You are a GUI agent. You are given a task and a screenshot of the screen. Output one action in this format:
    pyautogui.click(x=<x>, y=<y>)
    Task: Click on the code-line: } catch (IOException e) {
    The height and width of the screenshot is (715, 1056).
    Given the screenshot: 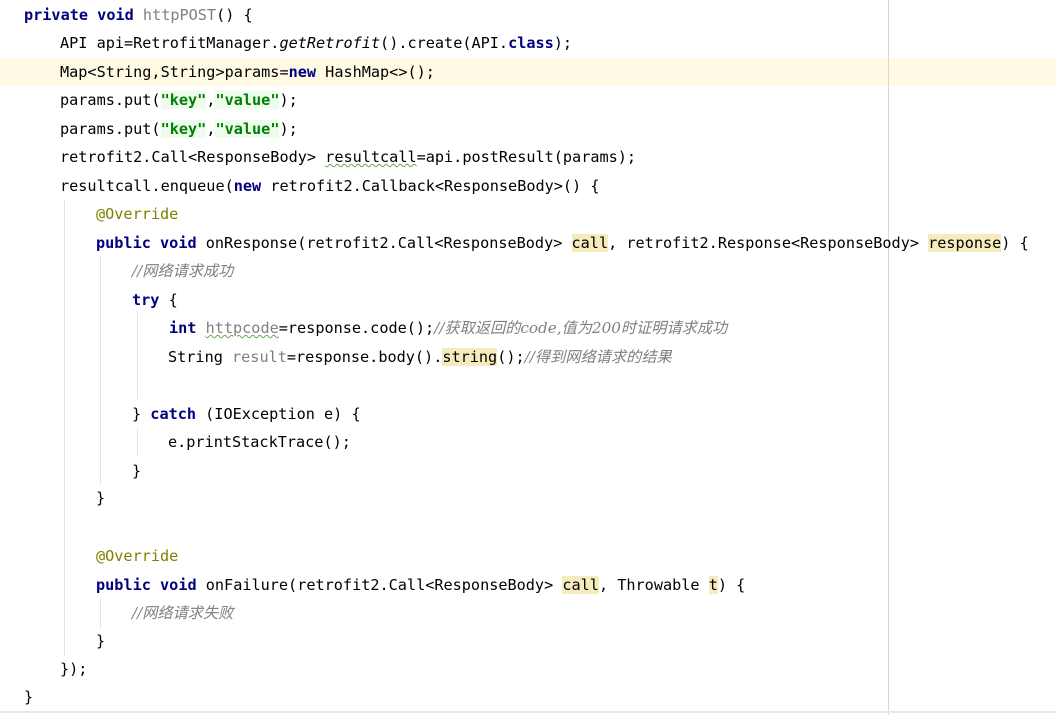 What is the action you would take?
    pyautogui.click(x=246, y=414)
    